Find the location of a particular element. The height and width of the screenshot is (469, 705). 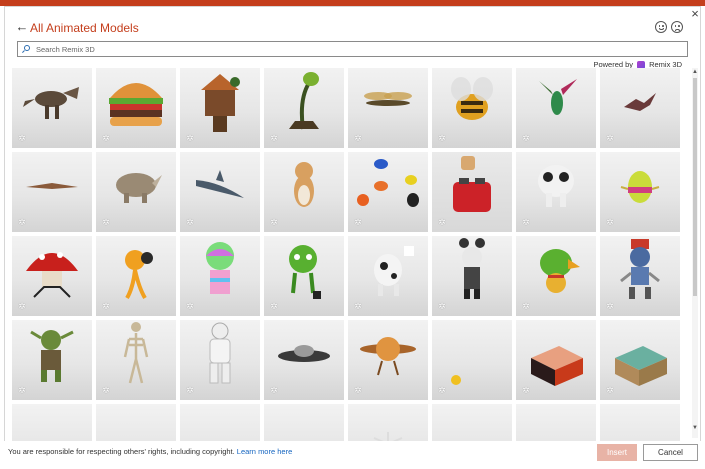

model-tile-chick: ✲ is located at coordinates (472, 360).